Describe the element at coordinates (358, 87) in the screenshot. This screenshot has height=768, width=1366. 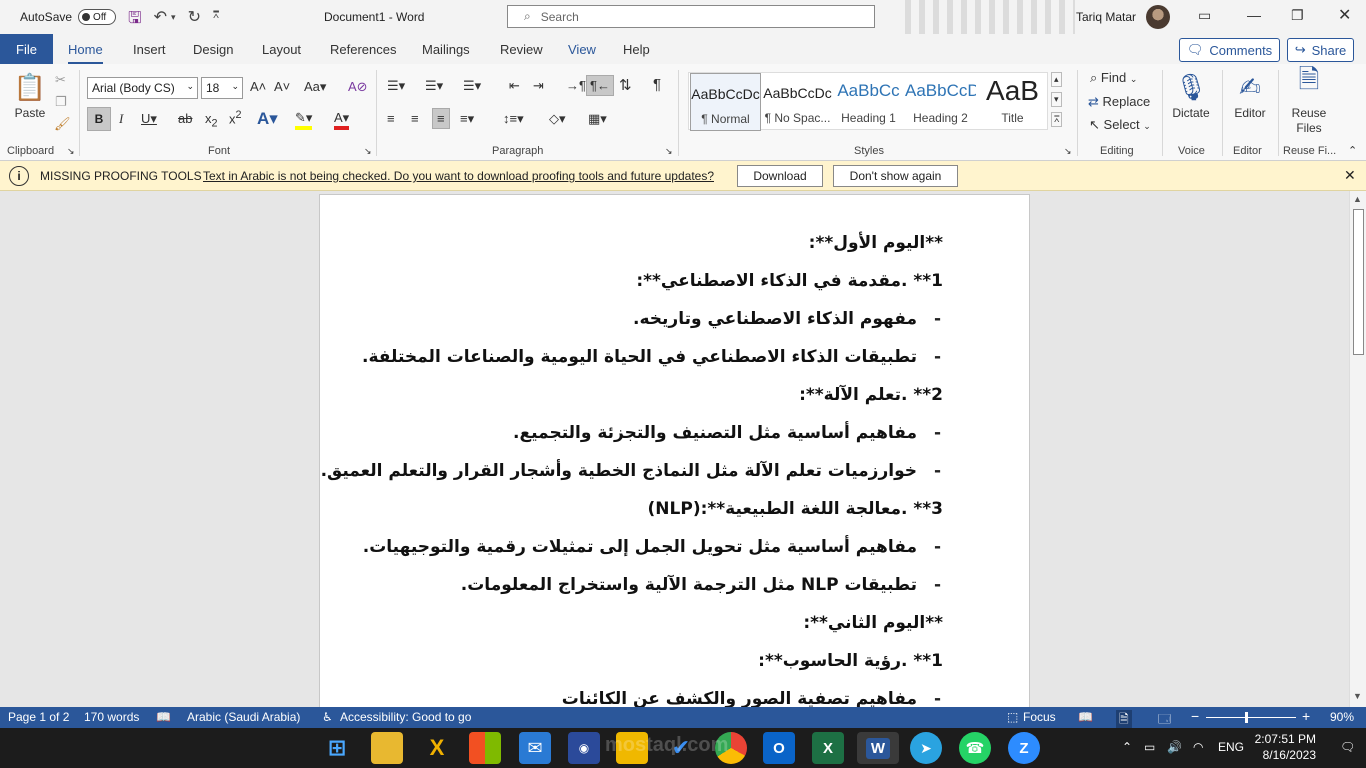
I see `clear-formatting-icon: A⊘` at that location.